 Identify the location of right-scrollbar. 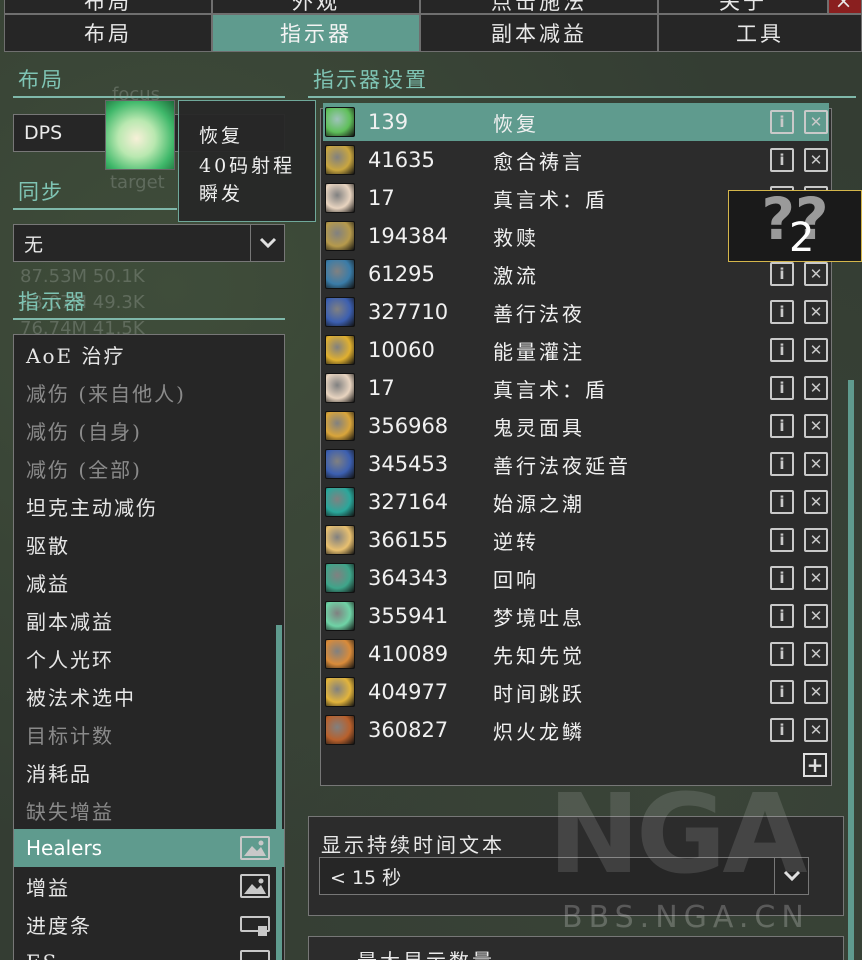
(851, 670).